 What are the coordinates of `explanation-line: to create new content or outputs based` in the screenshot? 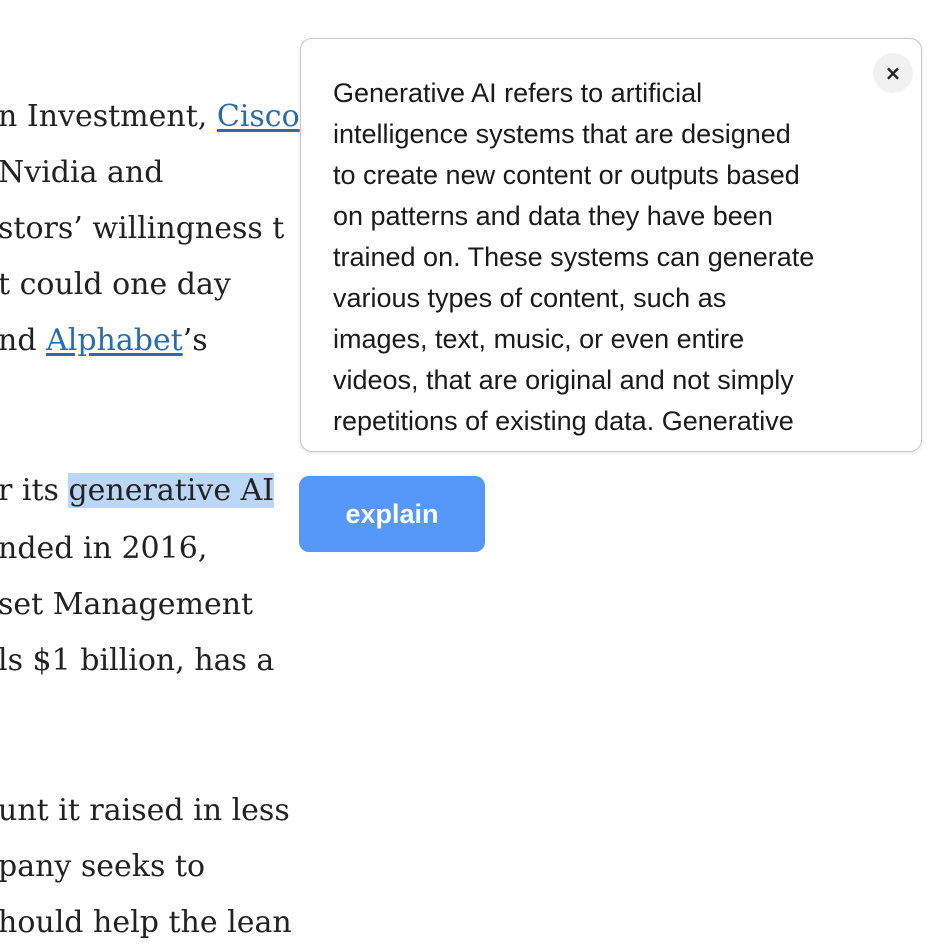 It's located at (566, 175).